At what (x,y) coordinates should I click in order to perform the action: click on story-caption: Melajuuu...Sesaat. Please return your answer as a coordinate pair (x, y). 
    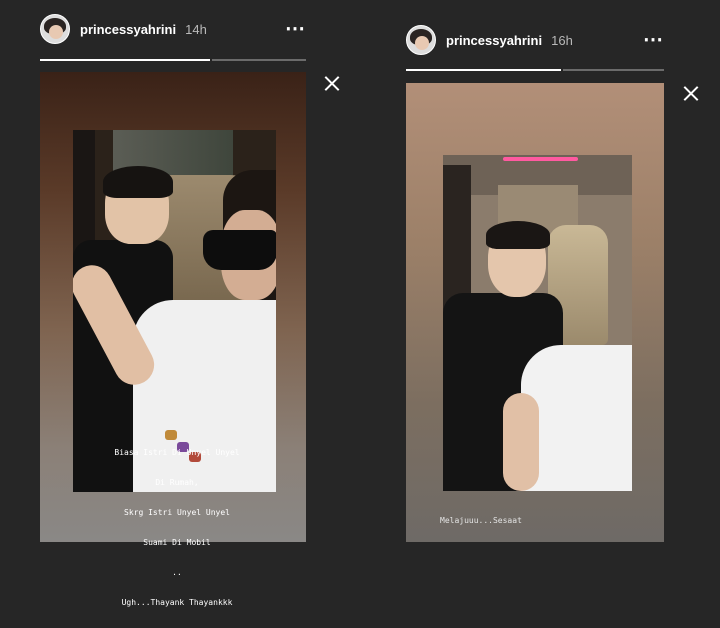
    Looking at the image, I should click on (500, 516).